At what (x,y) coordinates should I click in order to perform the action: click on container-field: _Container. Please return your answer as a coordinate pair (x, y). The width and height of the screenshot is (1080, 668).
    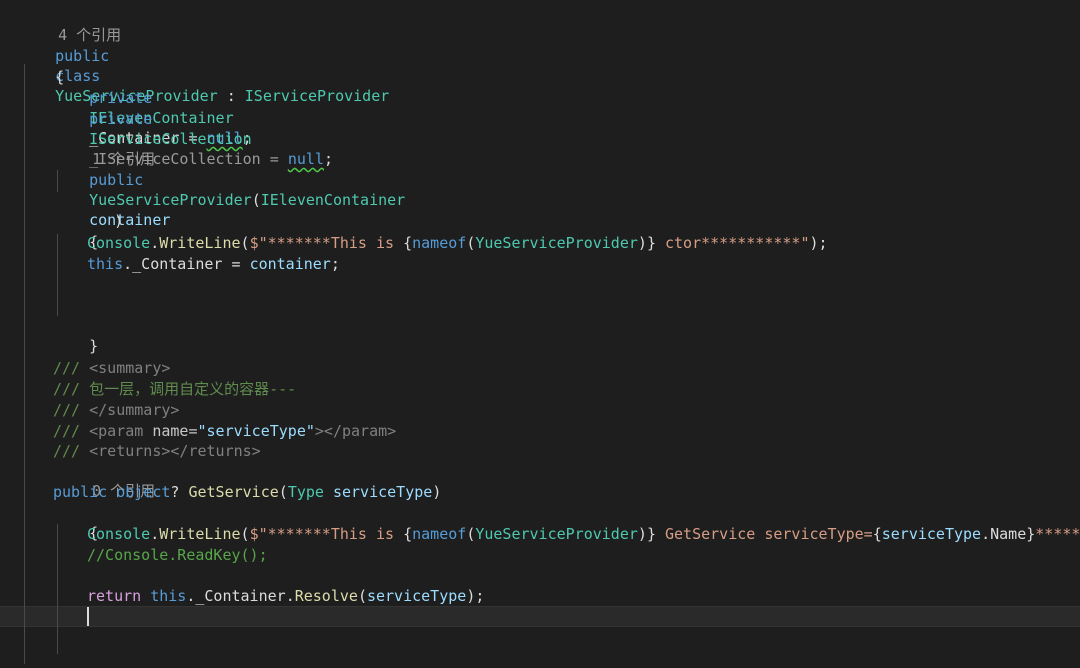
    Looking at the image, I should click on (240, 596).